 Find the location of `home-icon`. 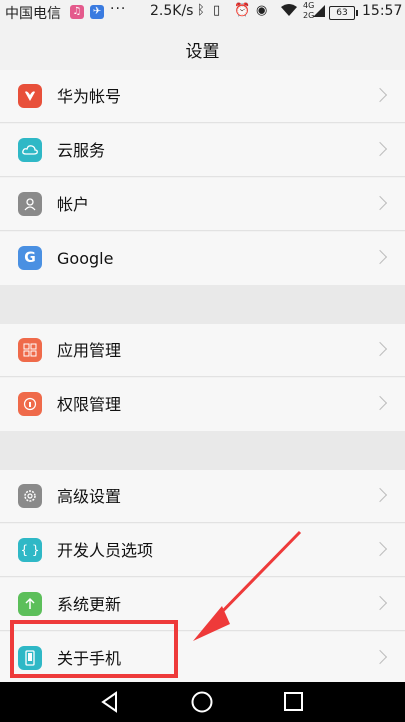

home-icon is located at coordinates (202, 704).